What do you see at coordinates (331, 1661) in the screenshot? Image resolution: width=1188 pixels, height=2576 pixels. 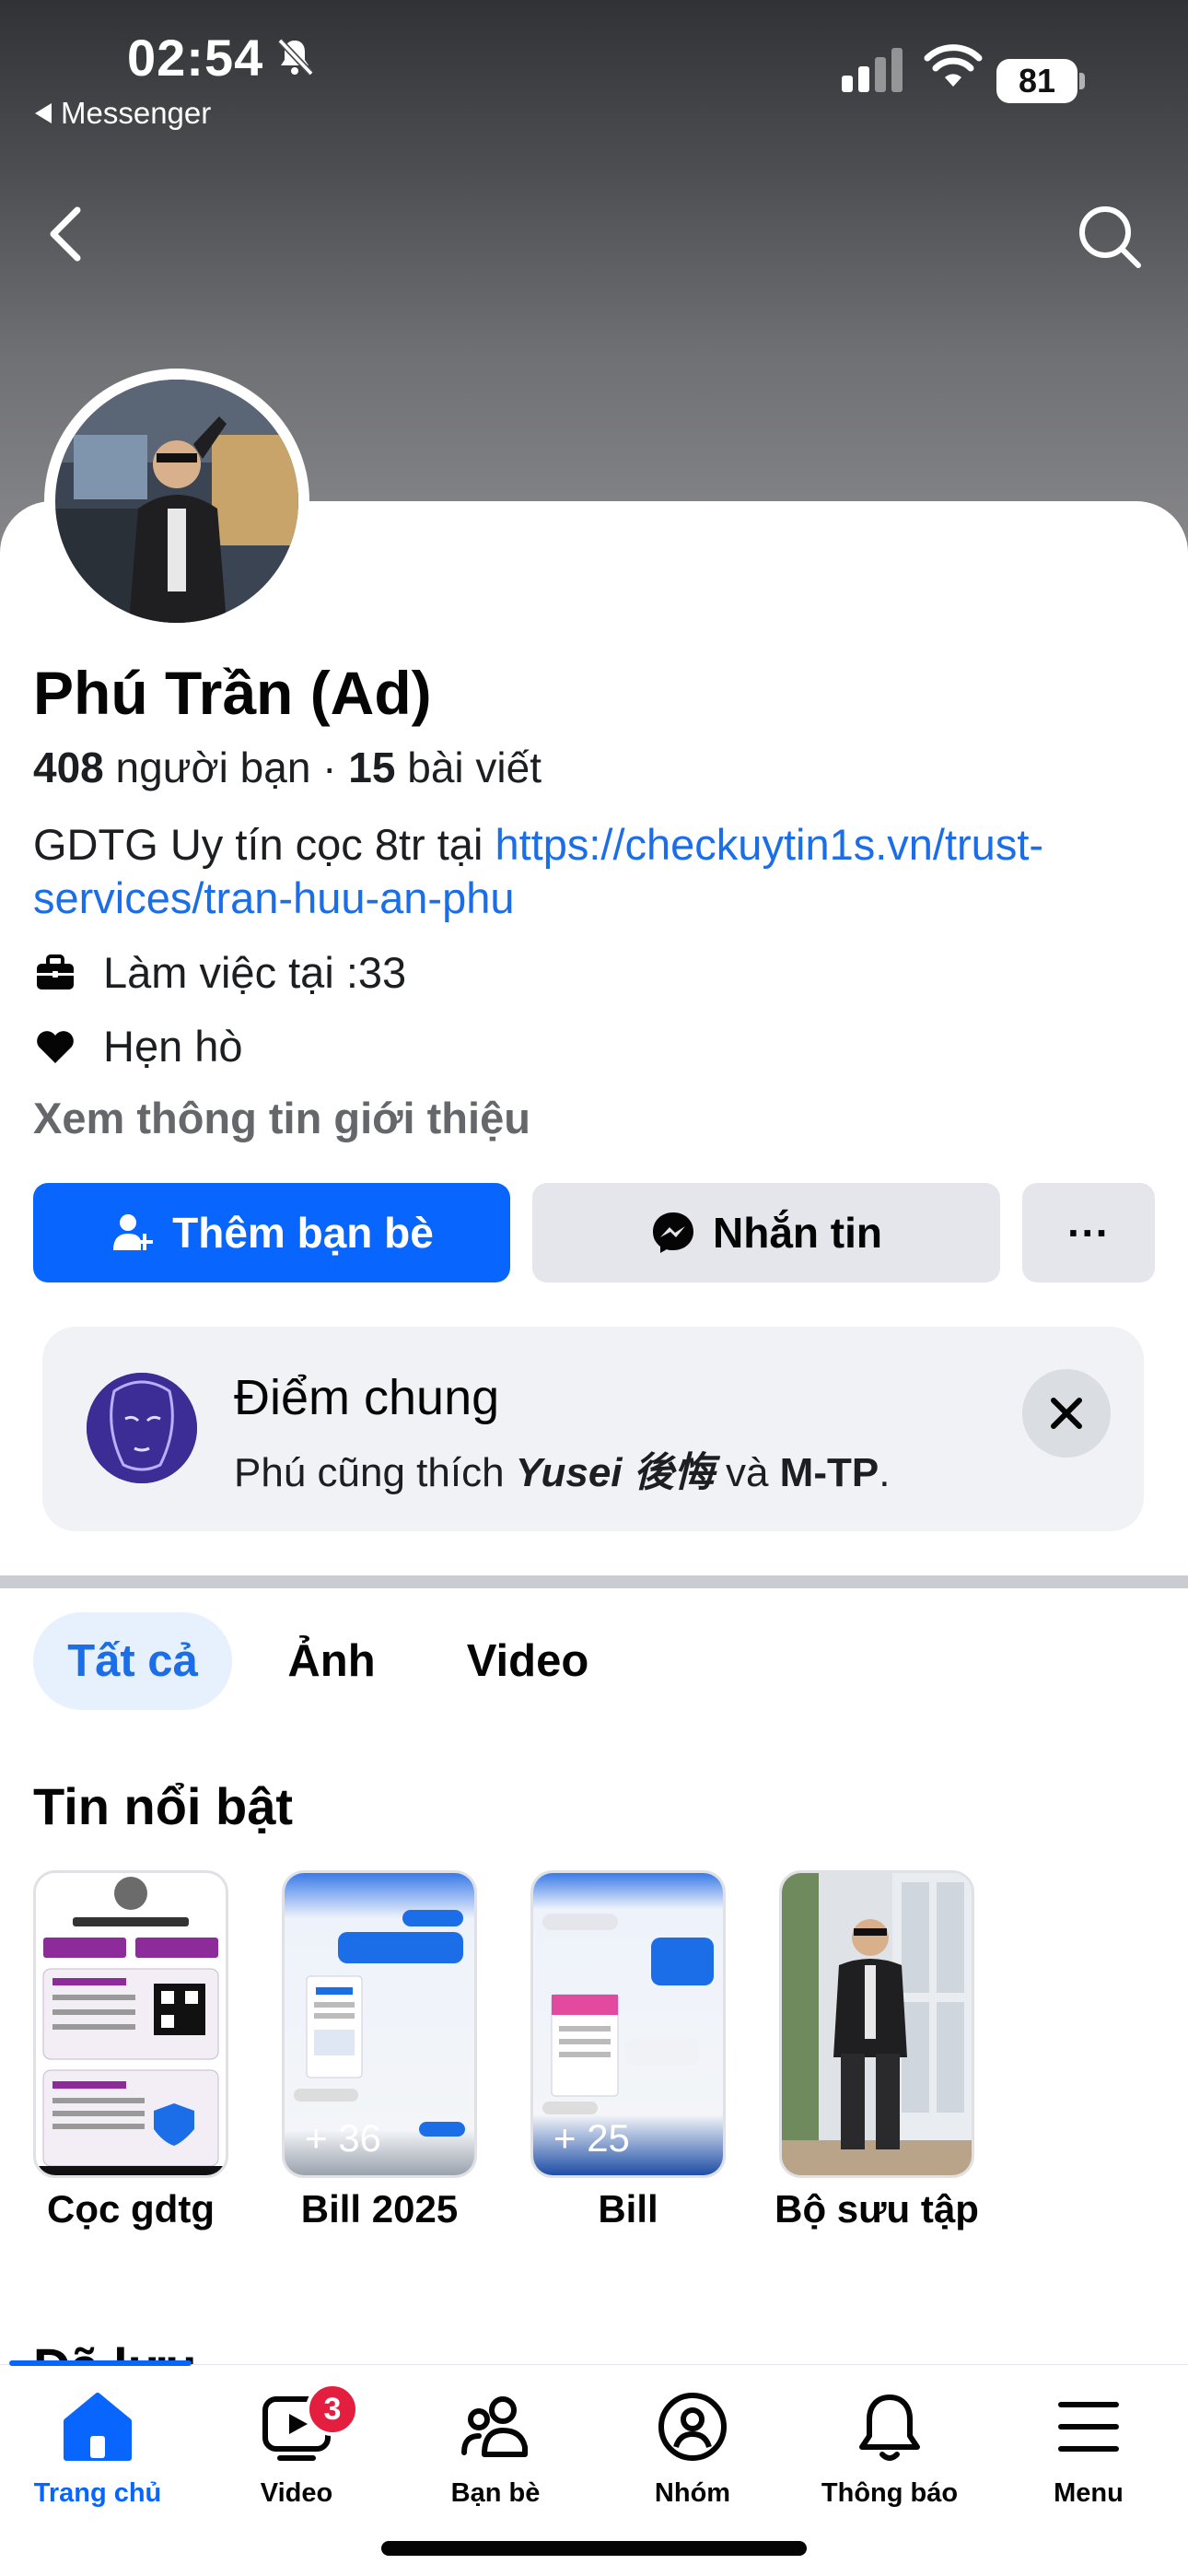 I see `tab-photos: Ảnh` at bounding box center [331, 1661].